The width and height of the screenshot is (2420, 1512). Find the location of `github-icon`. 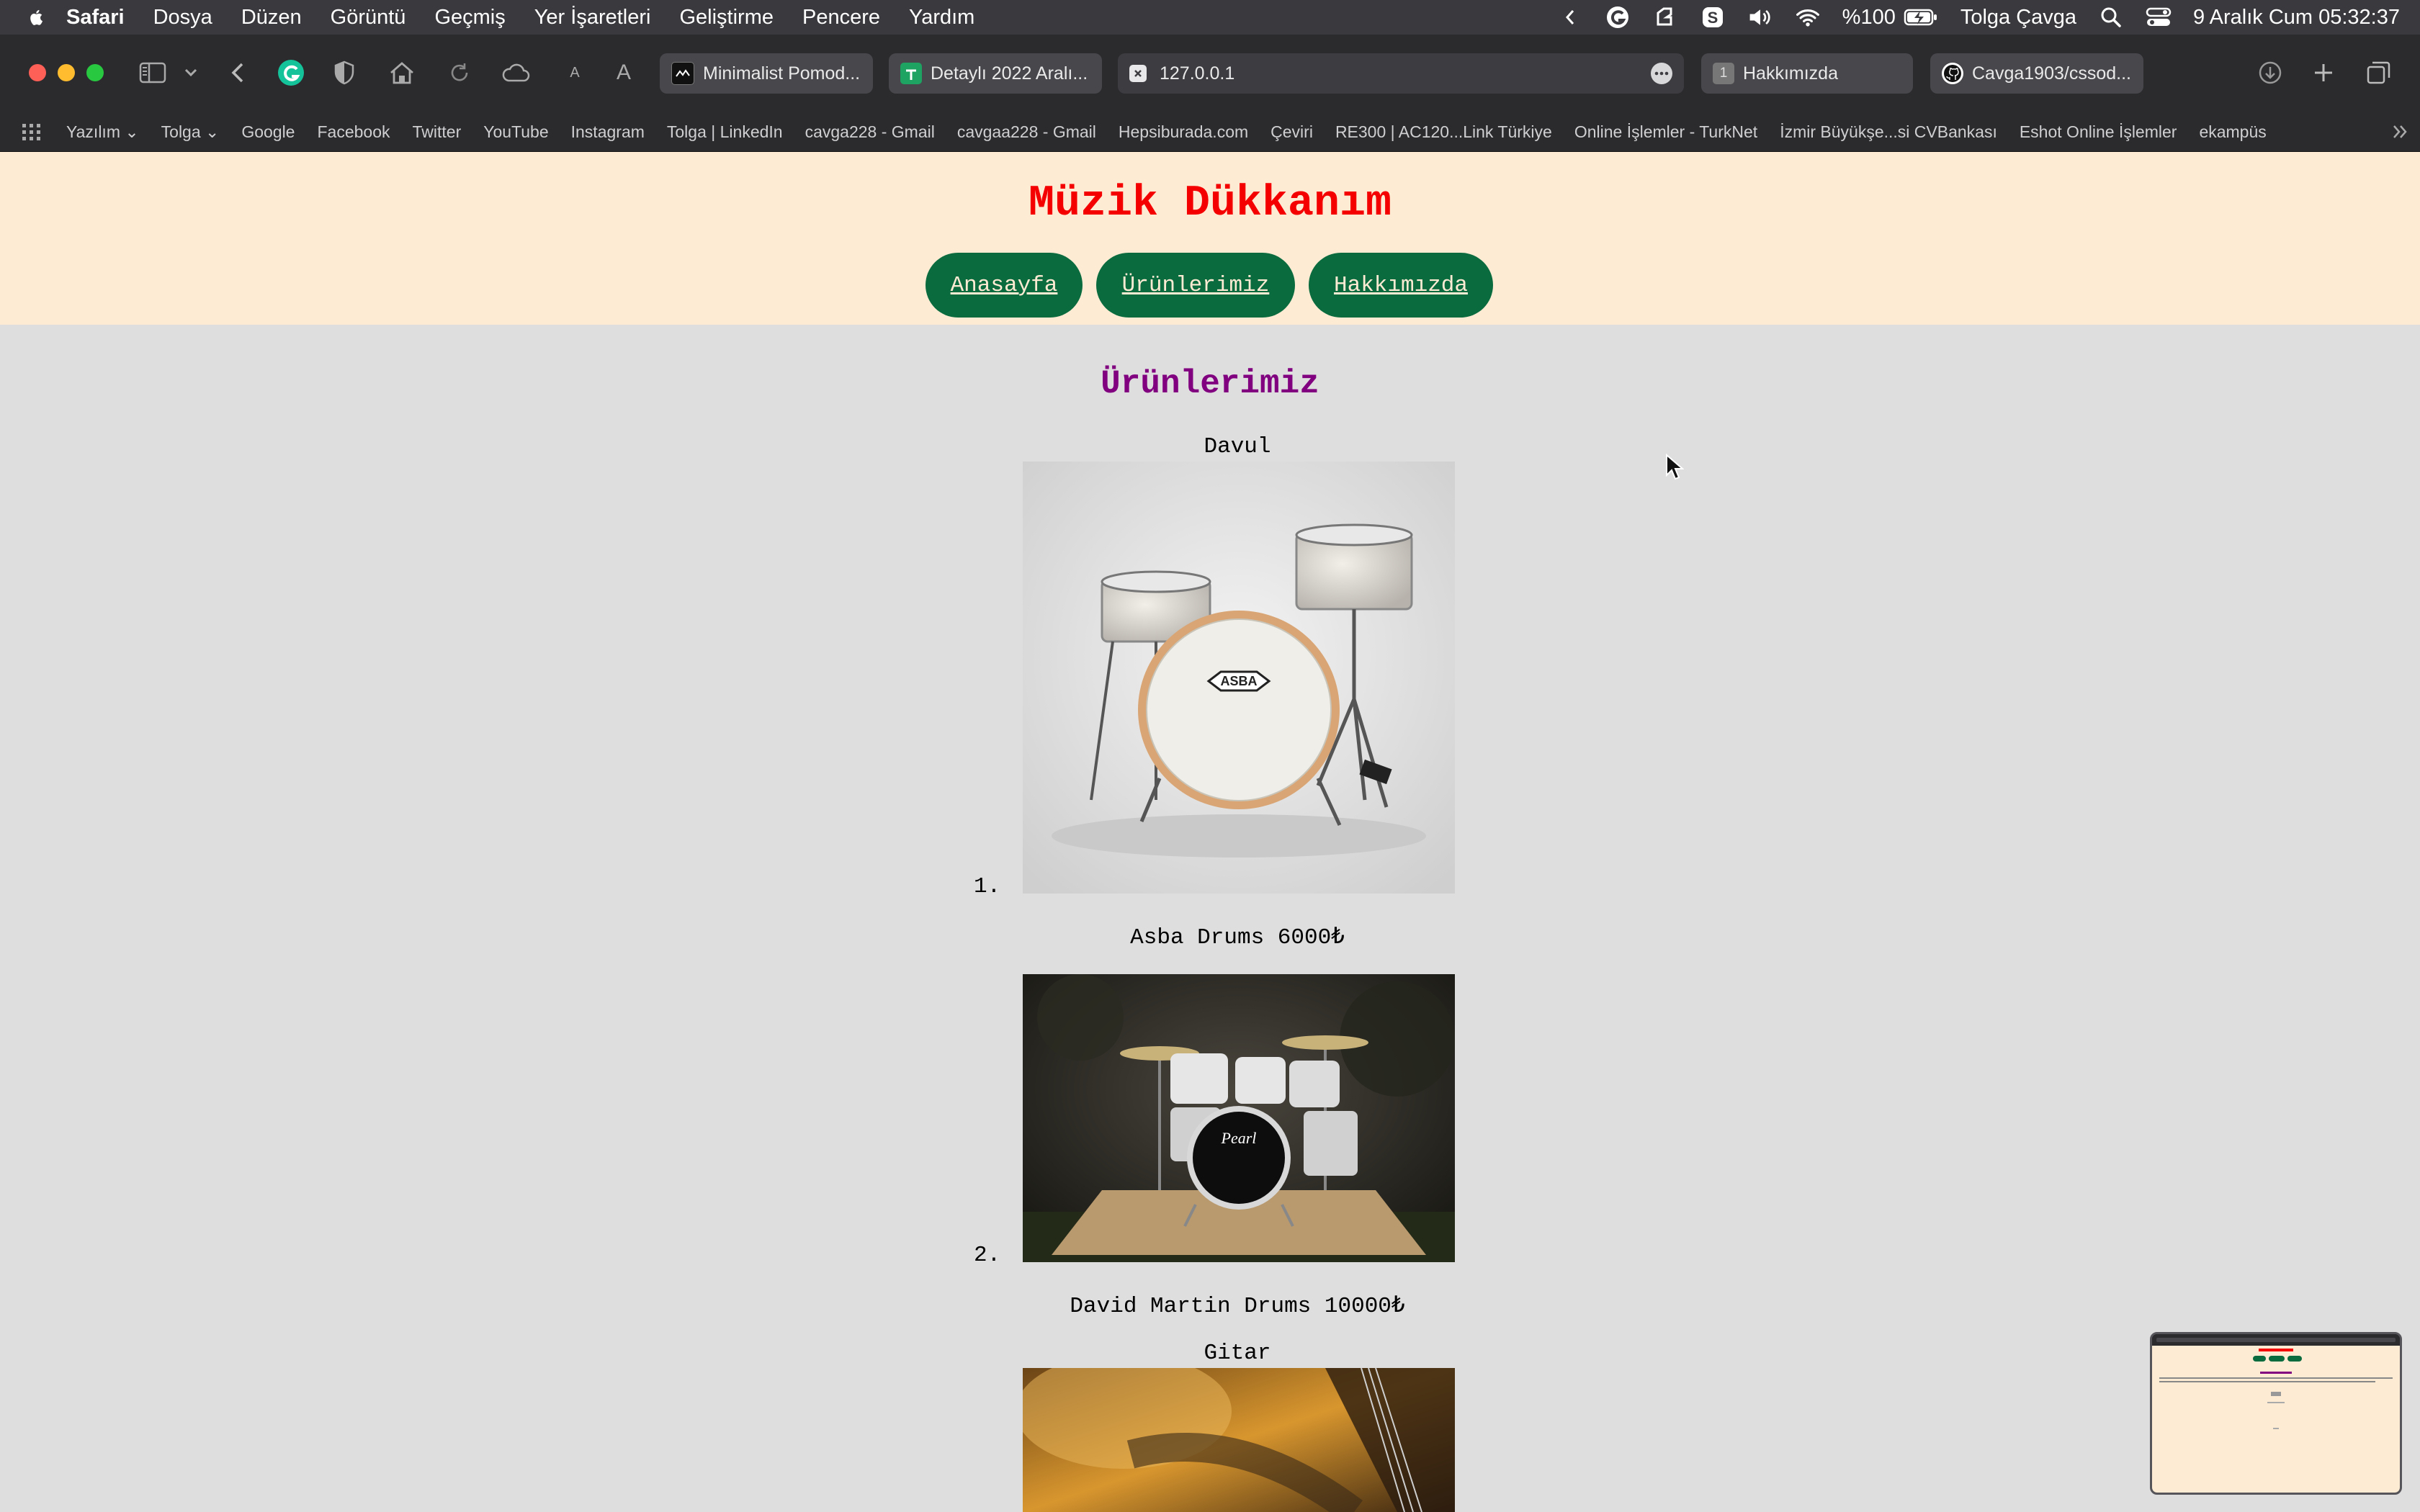

github-icon is located at coordinates (1952, 73).